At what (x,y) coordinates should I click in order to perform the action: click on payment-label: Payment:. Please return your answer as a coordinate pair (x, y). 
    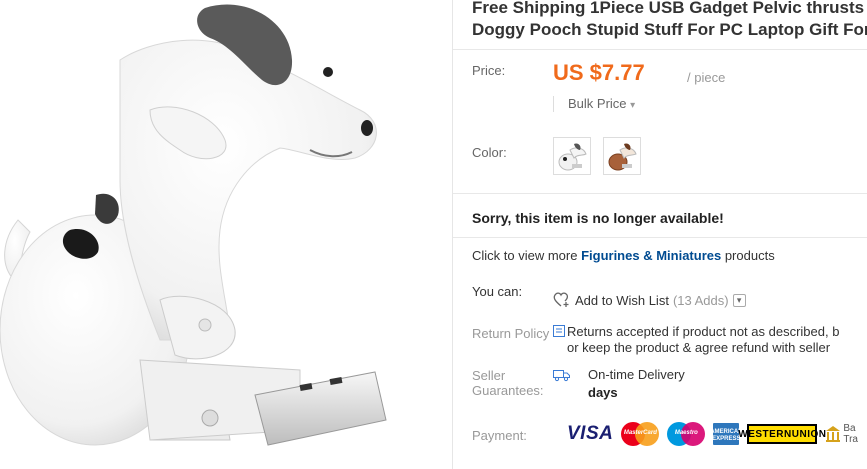
    Looking at the image, I should click on (499, 435).